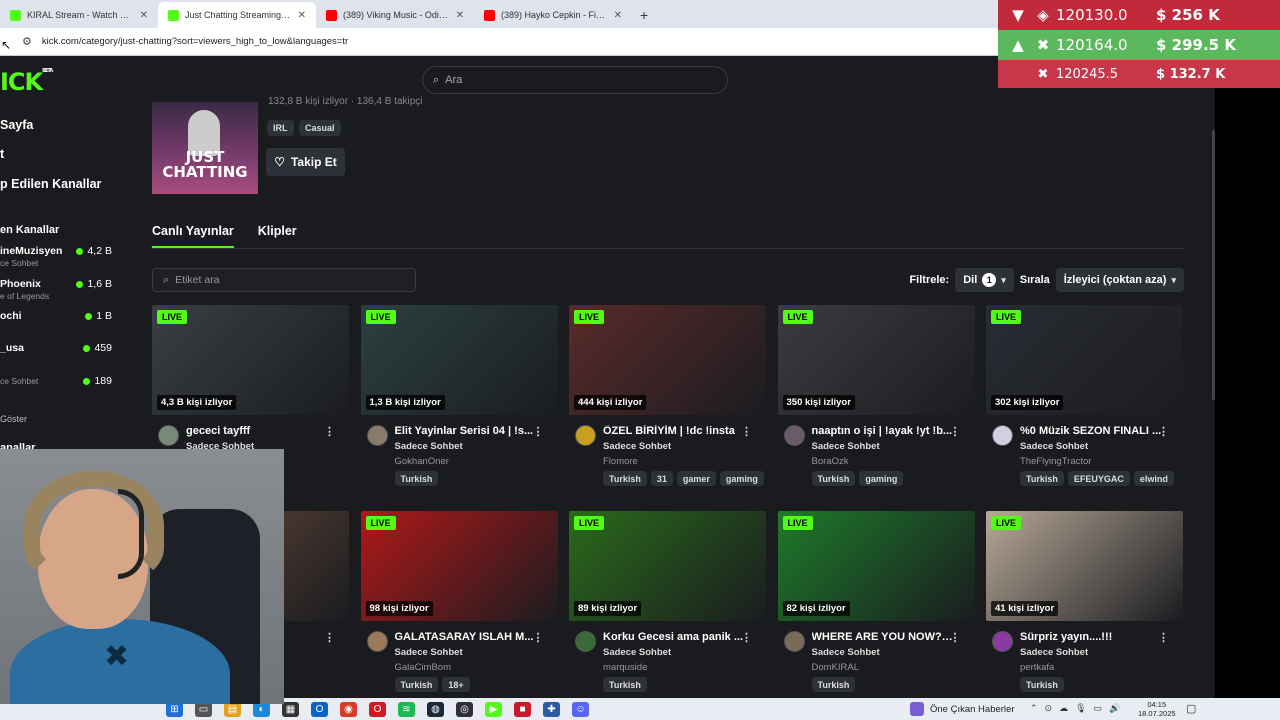  I want to click on stream-tag: gamer, so click(696, 478).